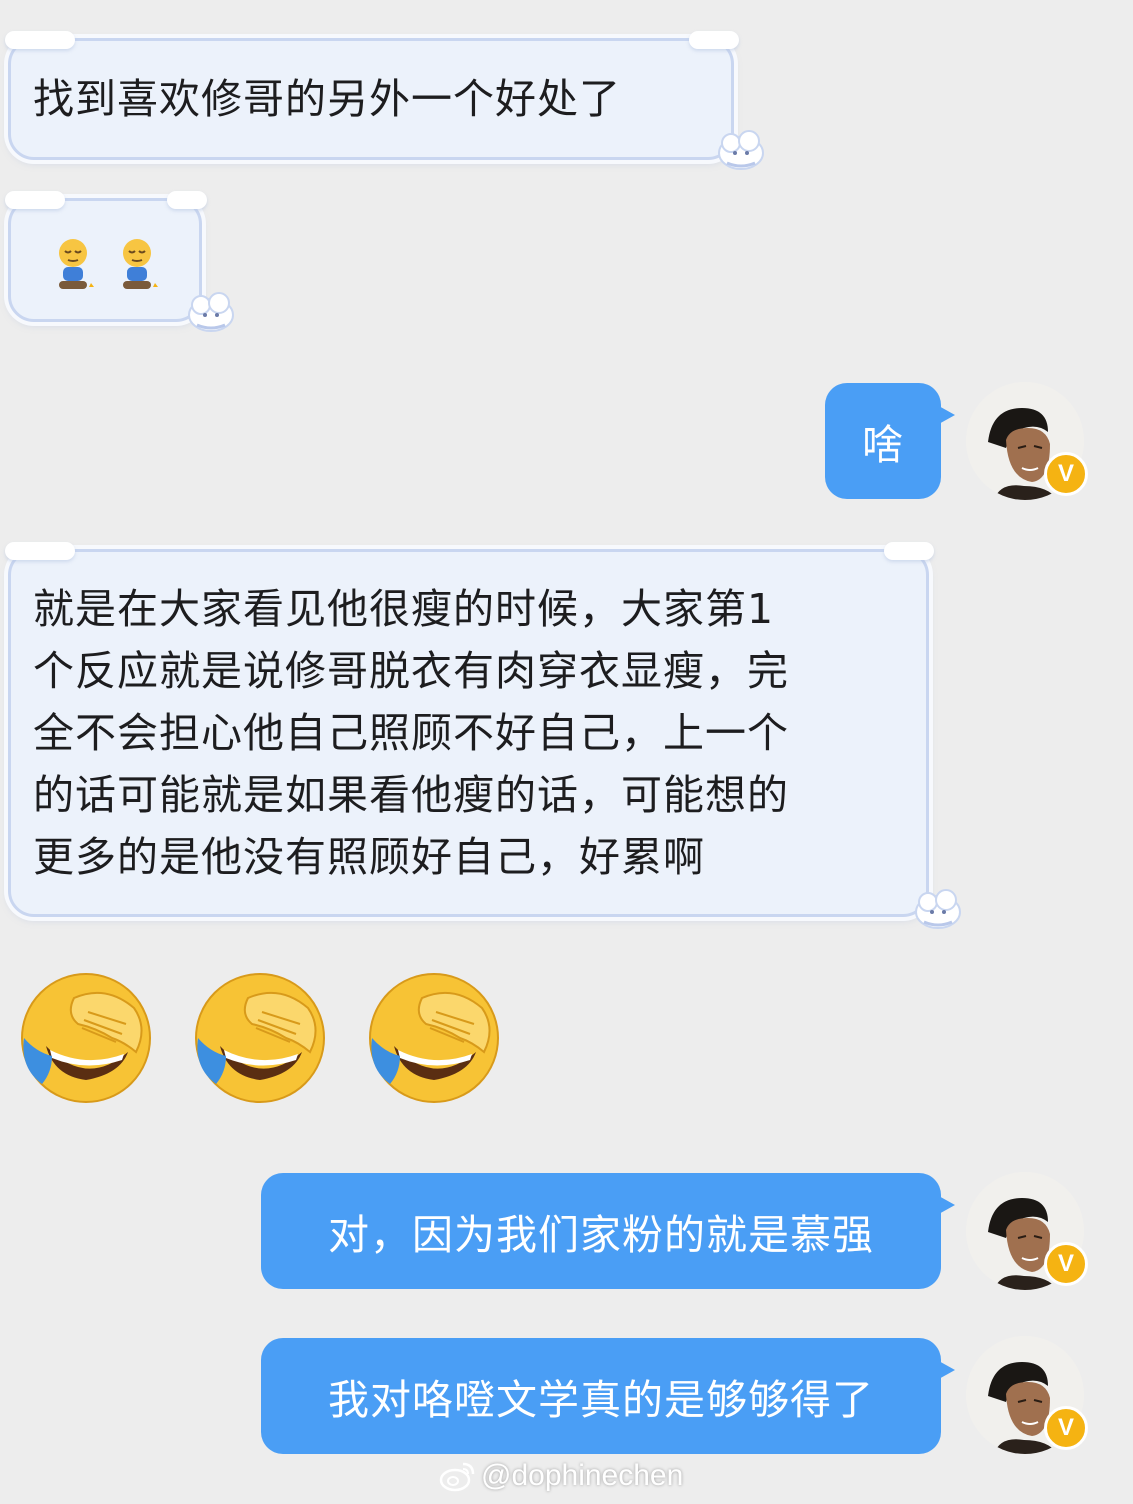 This screenshot has height=1504, width=1133. Describe the element at coordinates (404, 609) in the screenshot. I see `message-line: 就是在大家看见他很瘦的时候，大家第1` at that location.